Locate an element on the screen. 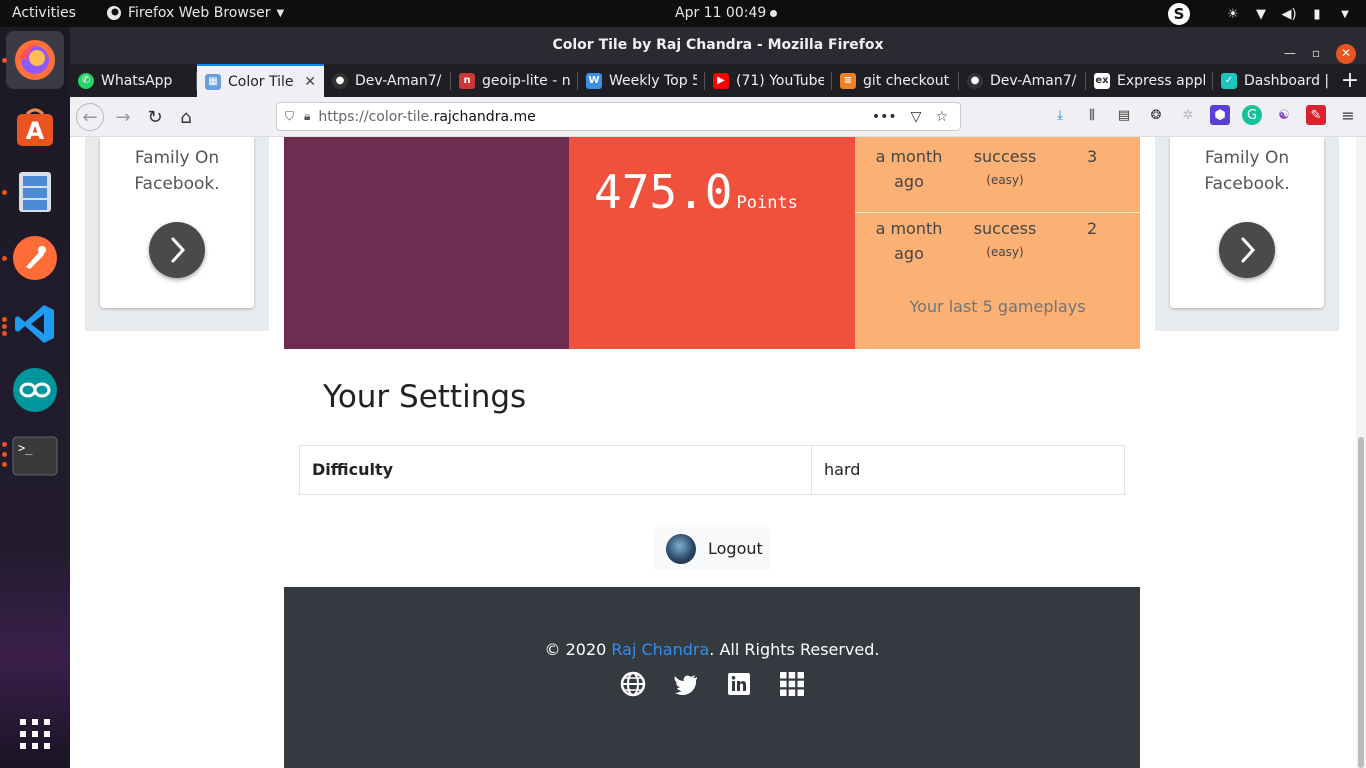 This screenshot has width=1366, height=768. extension-icon: ⬢ is located at coordinates (1220, 115).